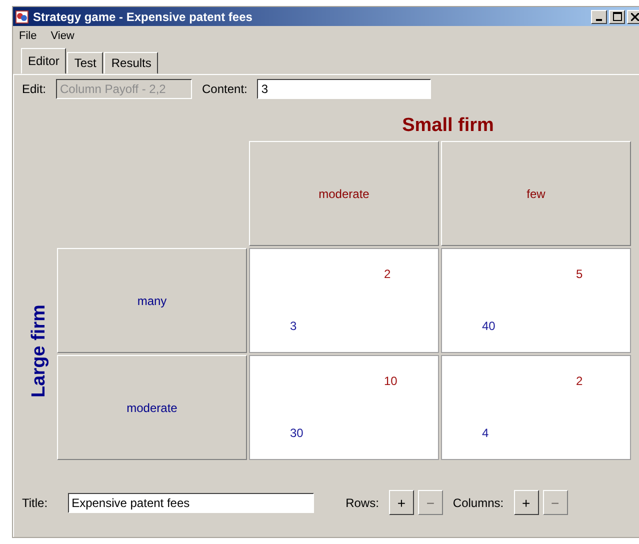 This screenshot has height=544, width=639. I want to click on title-field: Expensive patent fees, so click(191, 502).